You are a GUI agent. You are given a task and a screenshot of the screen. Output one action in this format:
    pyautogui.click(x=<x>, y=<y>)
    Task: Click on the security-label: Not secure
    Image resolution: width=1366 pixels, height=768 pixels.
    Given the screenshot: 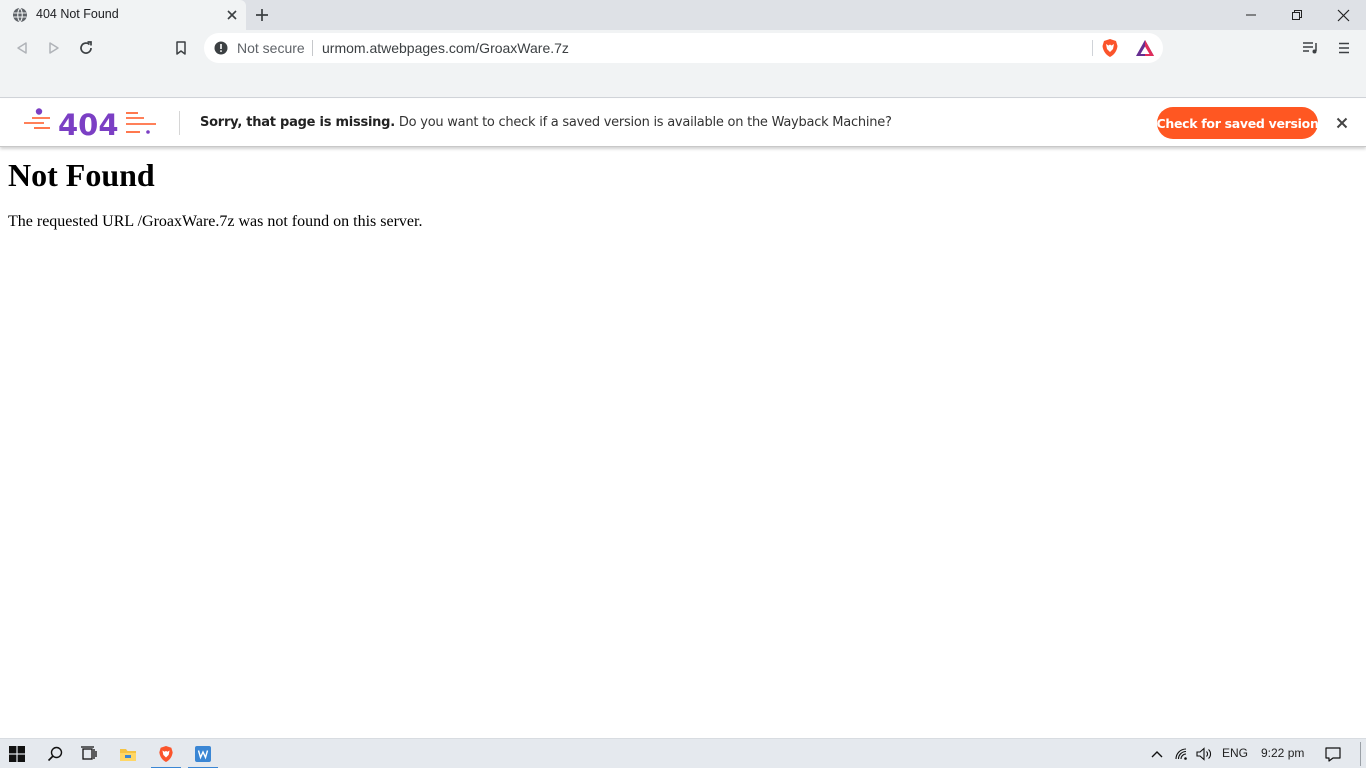 What is the action you would take?
    pyautogui.click(x=271, y=48)
    